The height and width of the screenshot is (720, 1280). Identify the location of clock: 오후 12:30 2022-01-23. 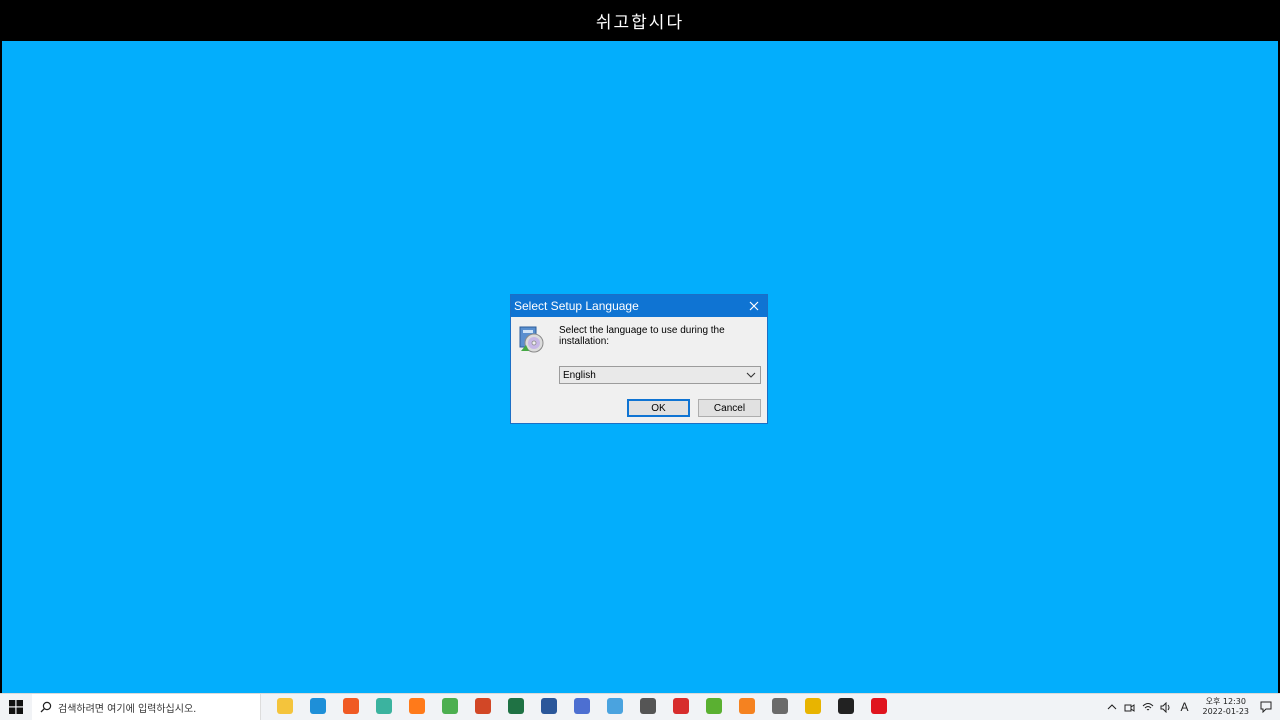
(1226, 707).